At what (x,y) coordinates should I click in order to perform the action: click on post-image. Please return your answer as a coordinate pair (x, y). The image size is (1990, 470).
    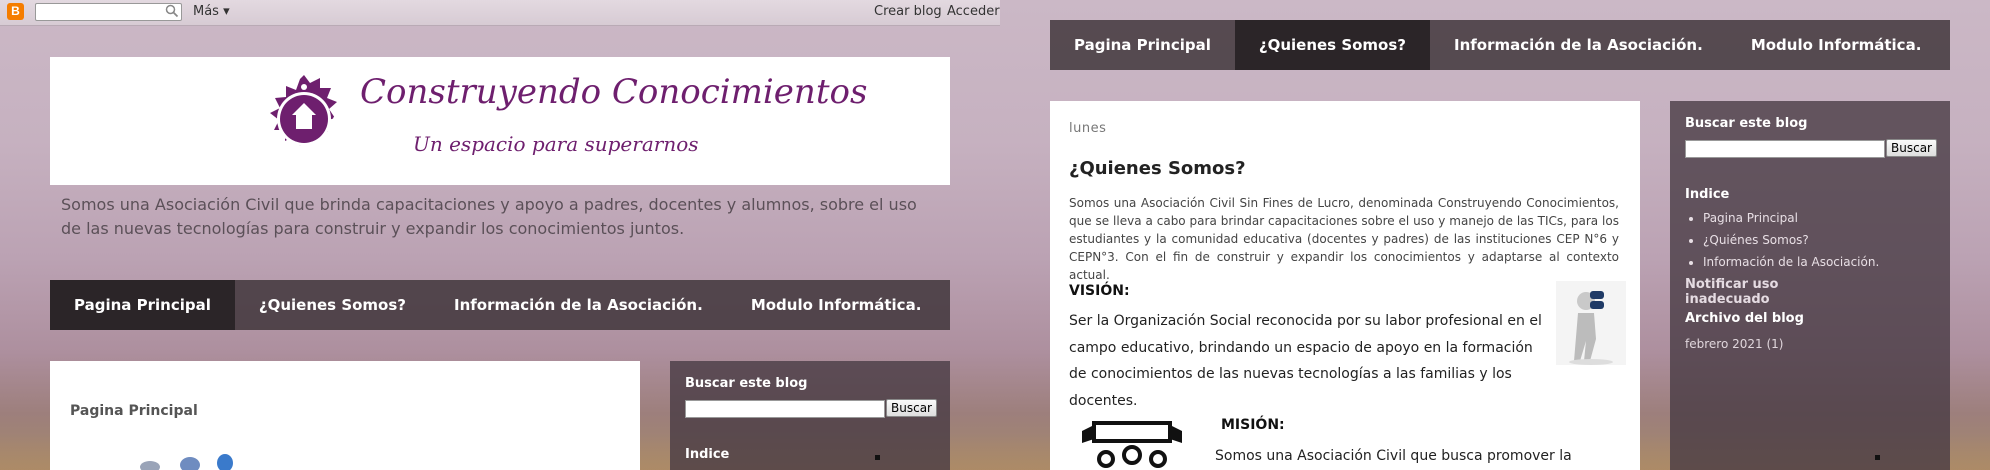
    Looking at the image, I should click on (186, 462).